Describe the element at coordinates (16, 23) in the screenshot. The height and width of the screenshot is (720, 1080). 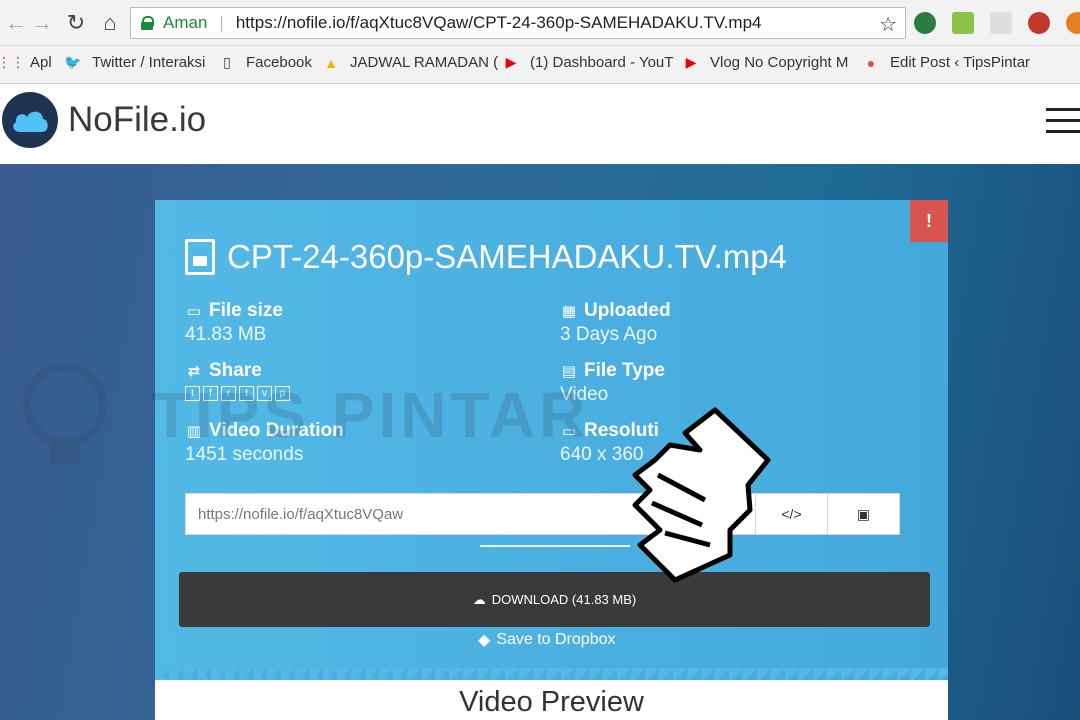
I see `back-arrow-icon: ←` at that location.